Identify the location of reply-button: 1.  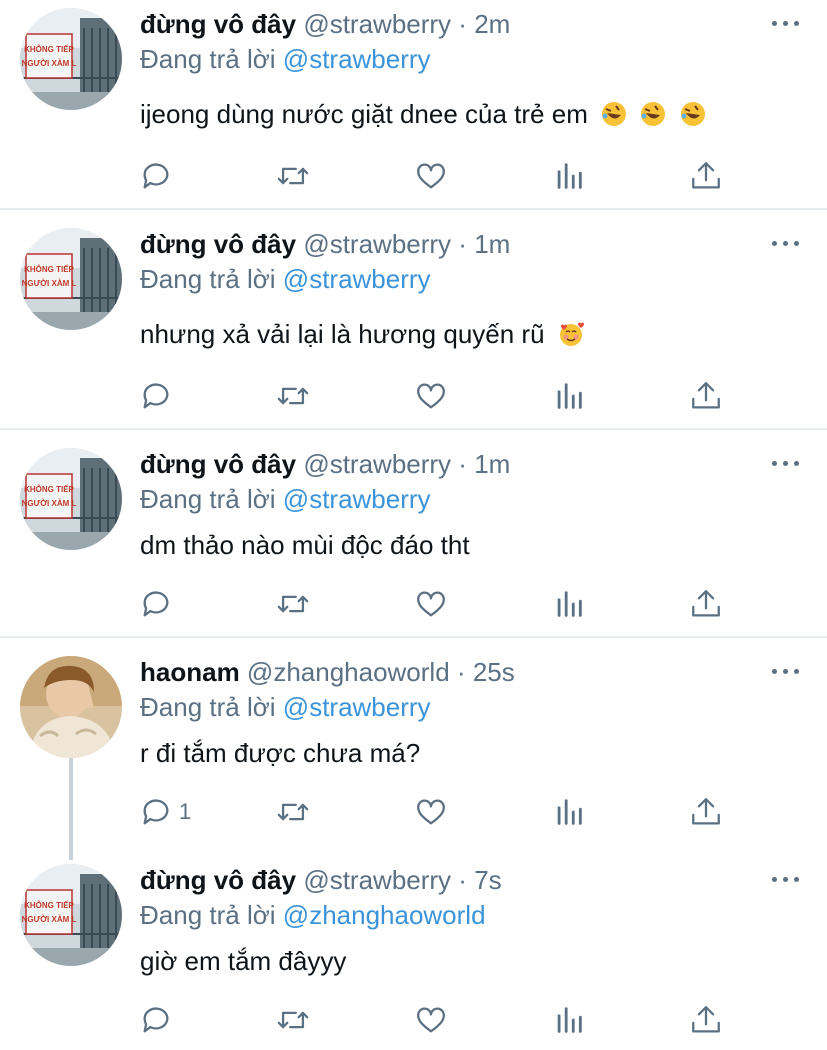
(165, 812).